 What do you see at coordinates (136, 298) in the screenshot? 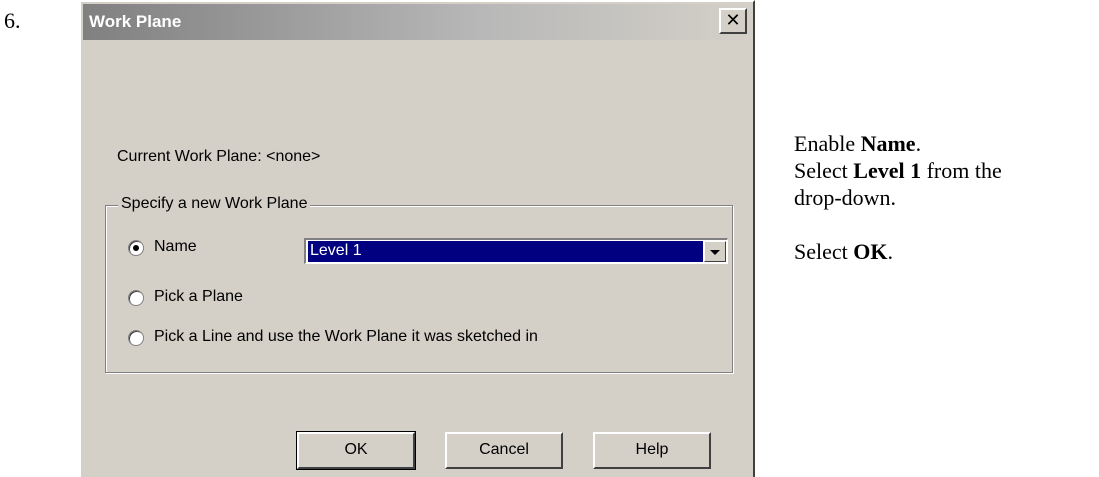
I see `radio-pick-plane` at bounding box center [136, 298].